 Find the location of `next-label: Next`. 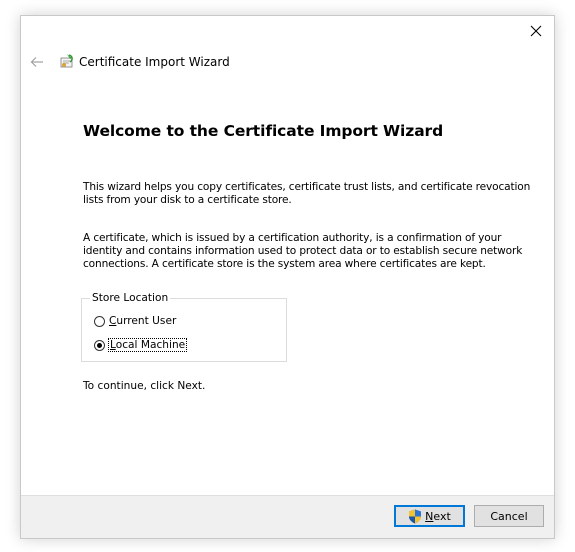

next-label: Next is located at coordinates (438, 516).